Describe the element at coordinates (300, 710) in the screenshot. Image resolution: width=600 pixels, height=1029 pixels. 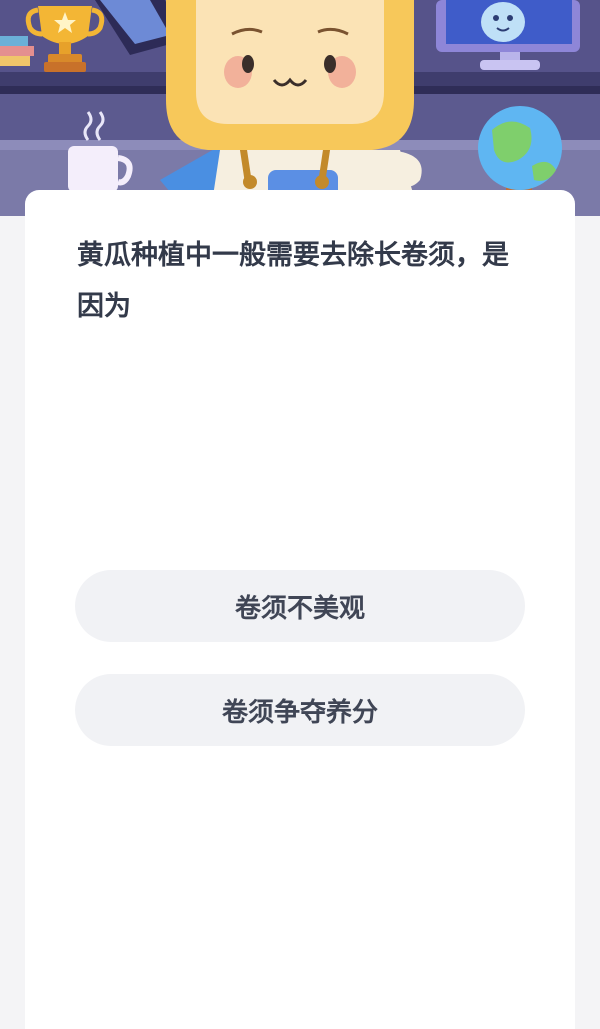
I see `answer-option-2: 卷须争夺养分` at that location.